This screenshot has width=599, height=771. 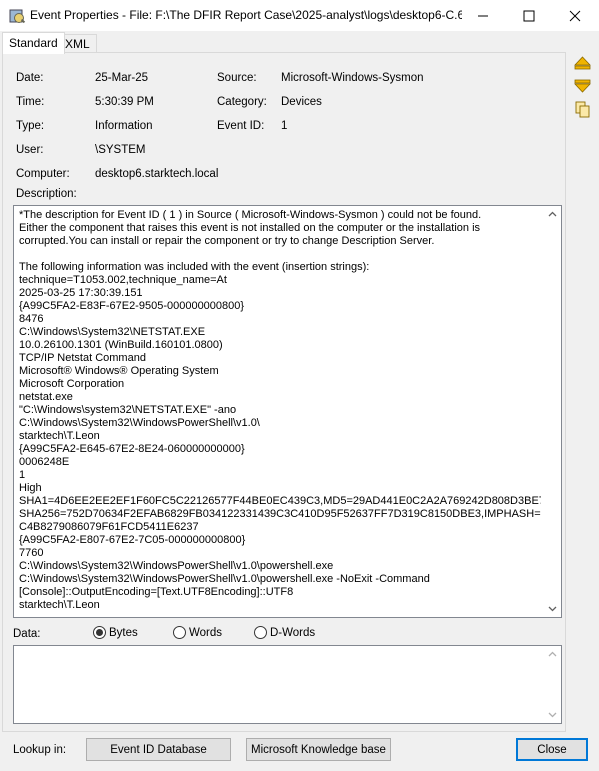 I want to click on time-label: Time:, so click(x=30, y=102).